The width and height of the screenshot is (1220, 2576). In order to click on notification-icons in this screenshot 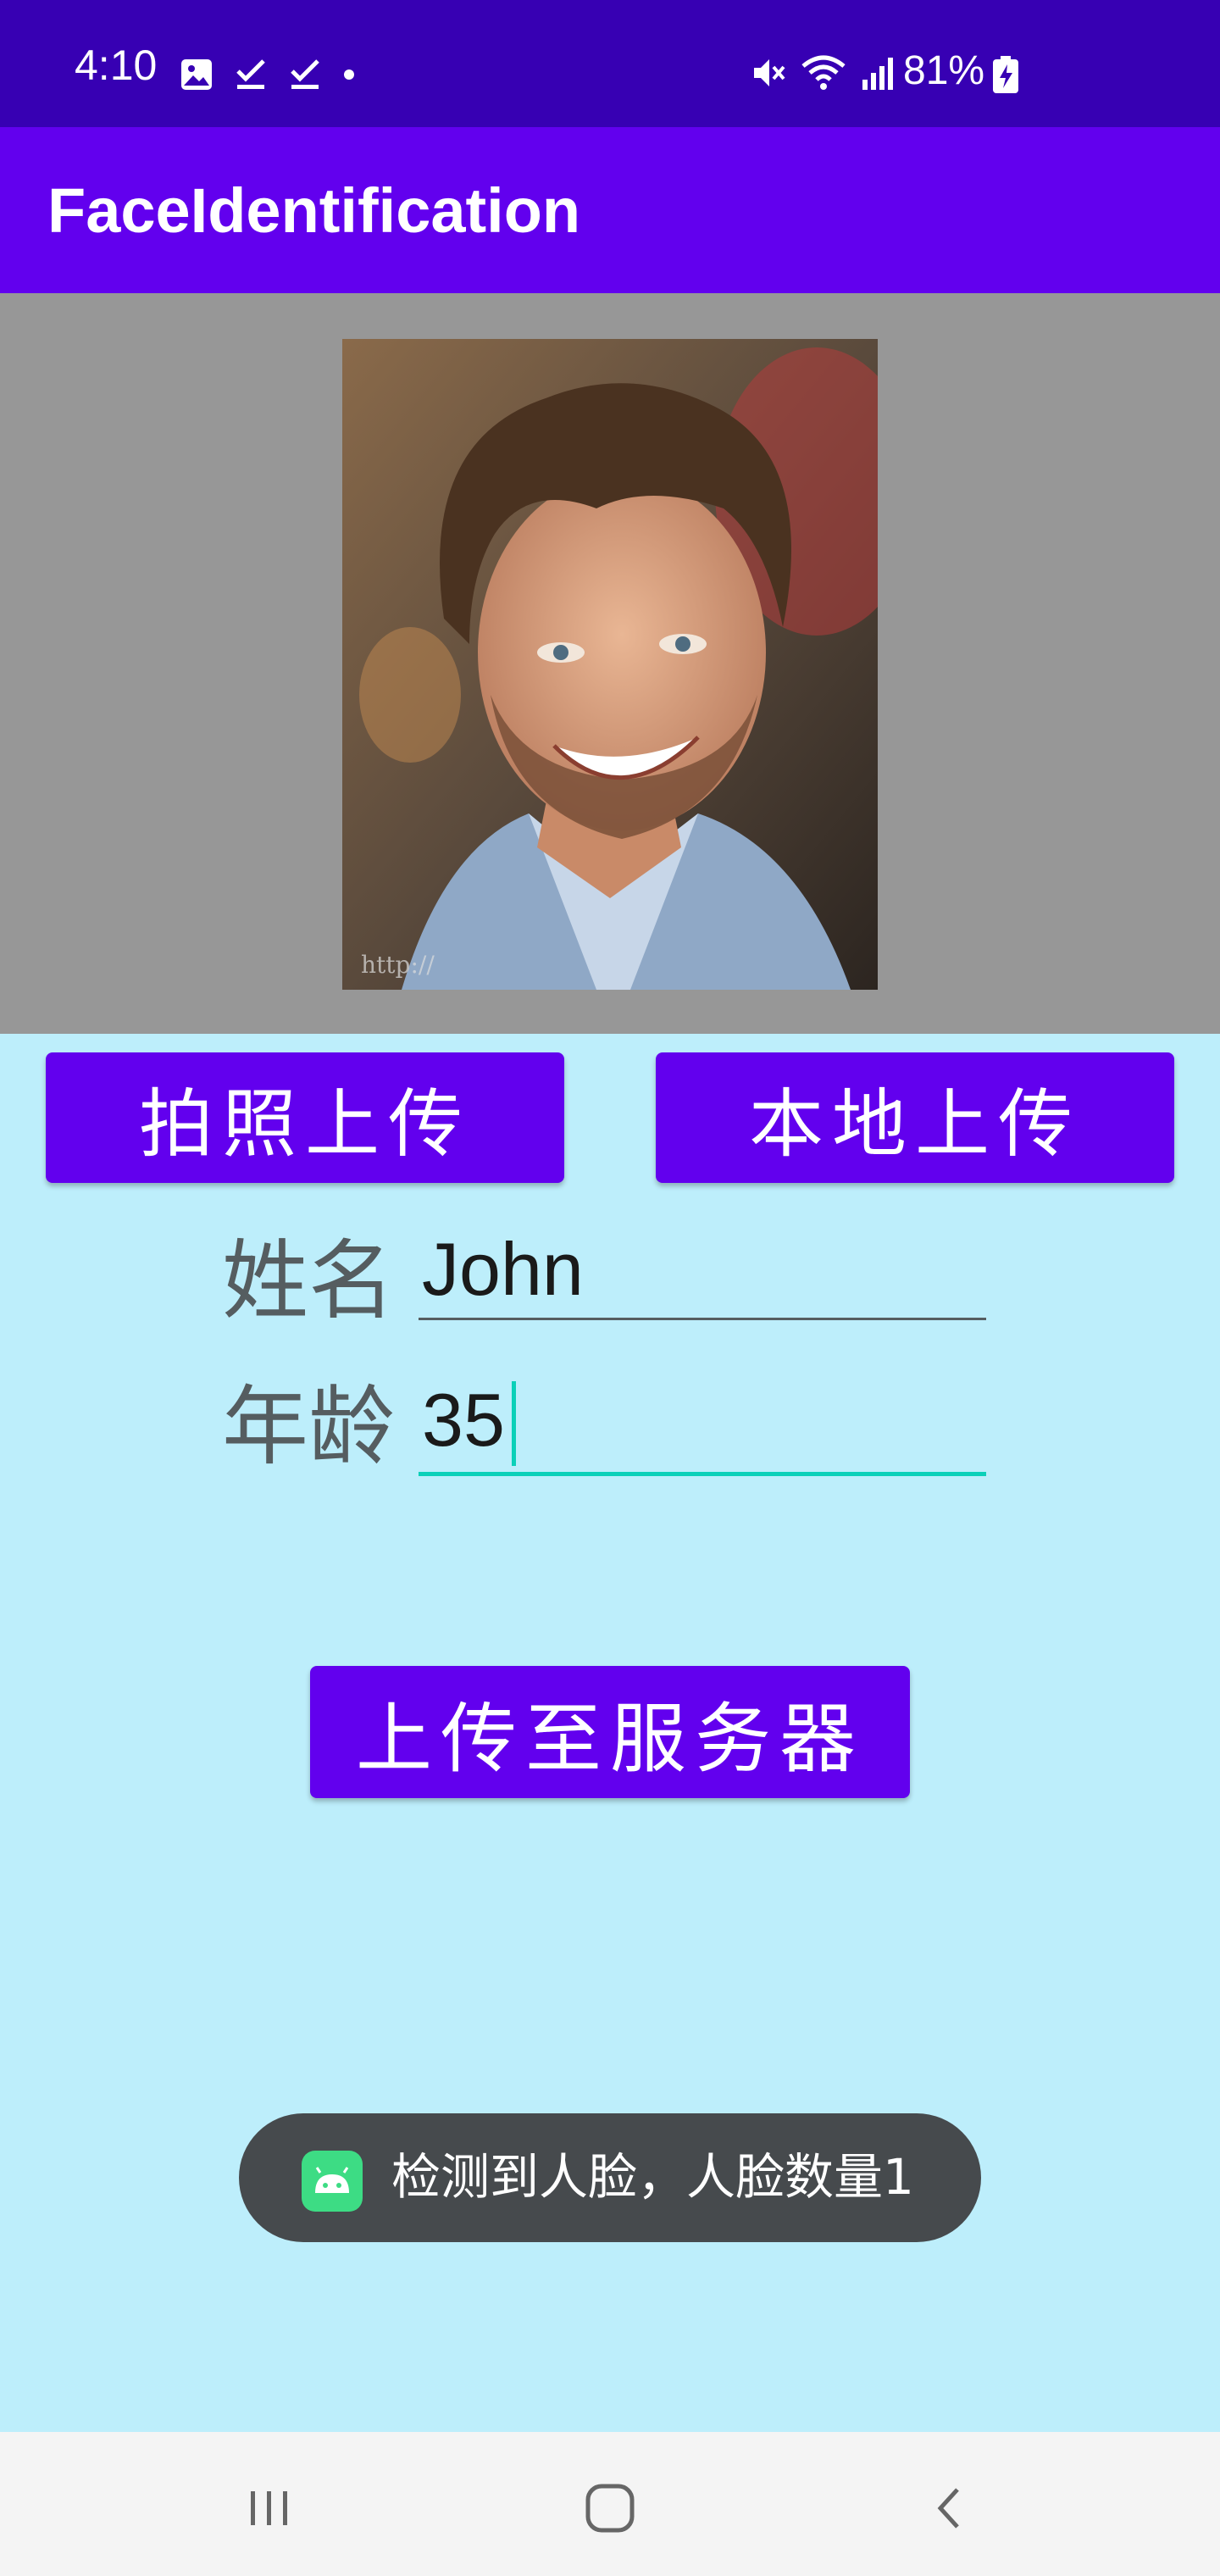, I will do `click(268, 76)`.